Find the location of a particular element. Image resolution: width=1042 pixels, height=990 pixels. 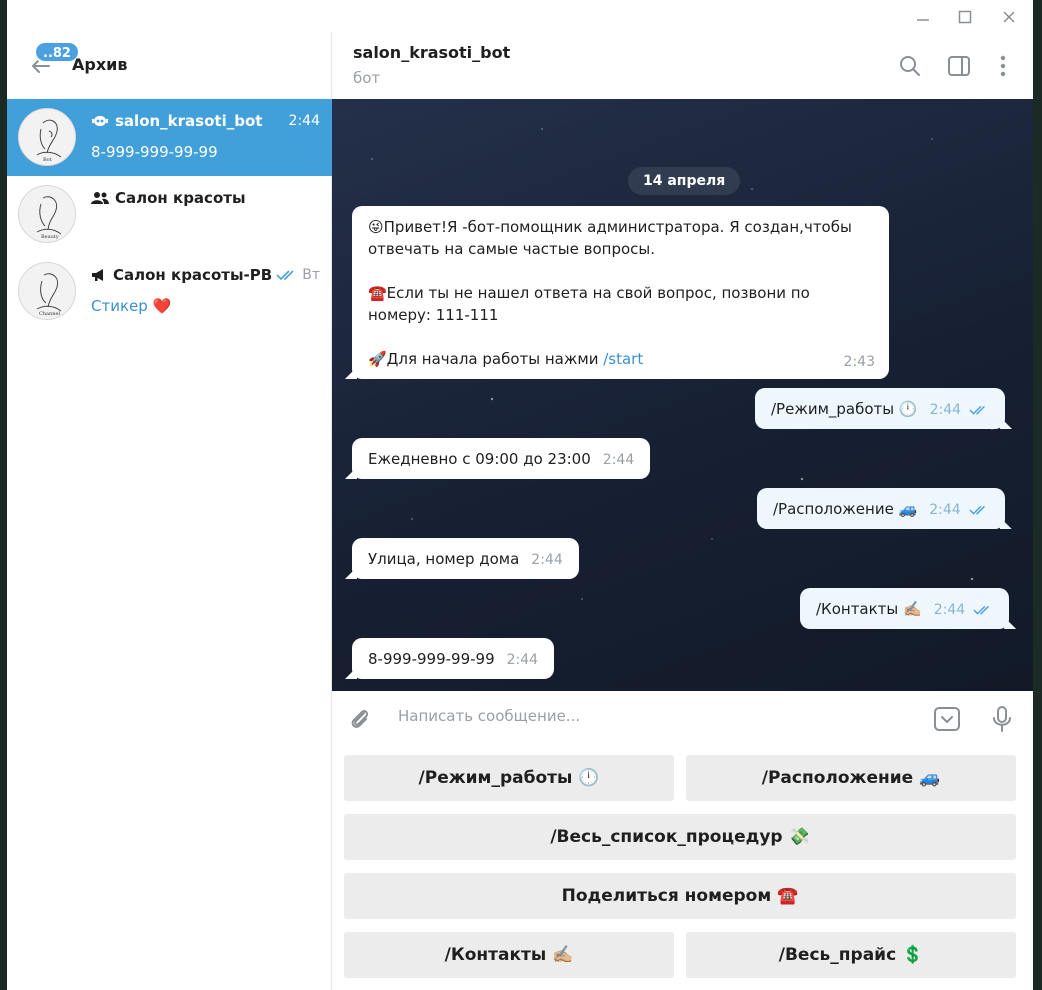

minimize-button is located at coordinates (923, 17).